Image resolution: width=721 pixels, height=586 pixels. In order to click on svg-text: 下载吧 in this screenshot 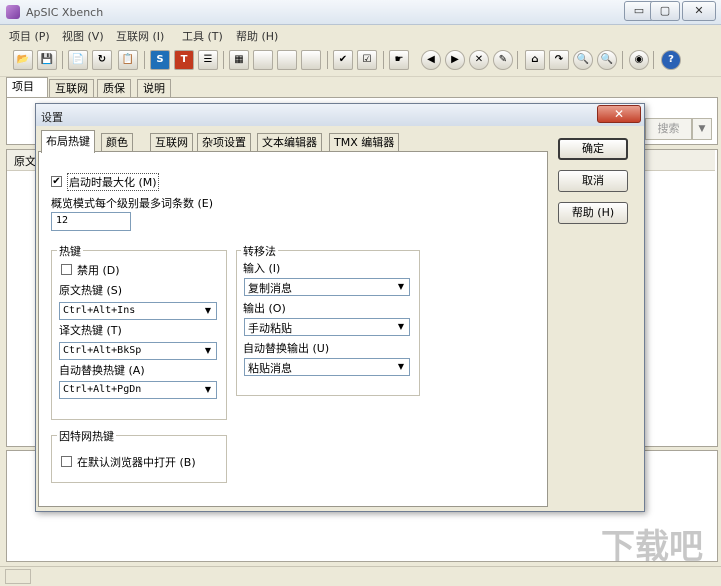, I will do `click(652, 547)`.